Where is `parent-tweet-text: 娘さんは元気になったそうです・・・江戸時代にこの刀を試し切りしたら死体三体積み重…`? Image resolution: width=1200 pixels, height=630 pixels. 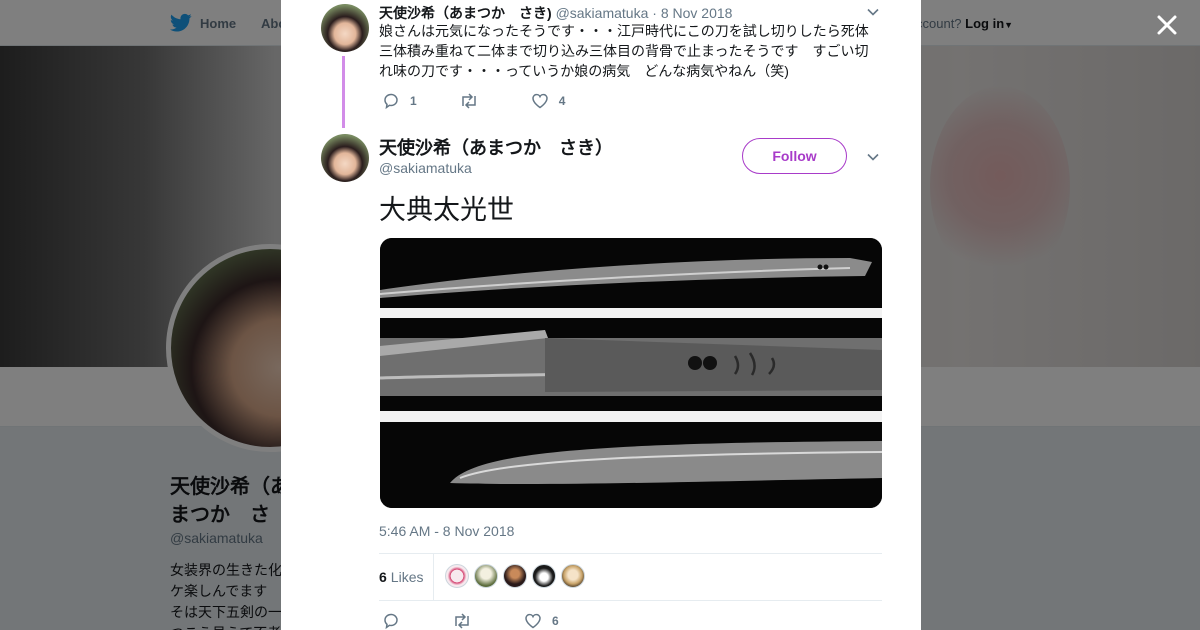 parent-tweet-text: 娘さんは元気になったそうです・・・江戸時代にこの刀を試し切りしたら死体三体積み重… is located at coordinates (624, 51).